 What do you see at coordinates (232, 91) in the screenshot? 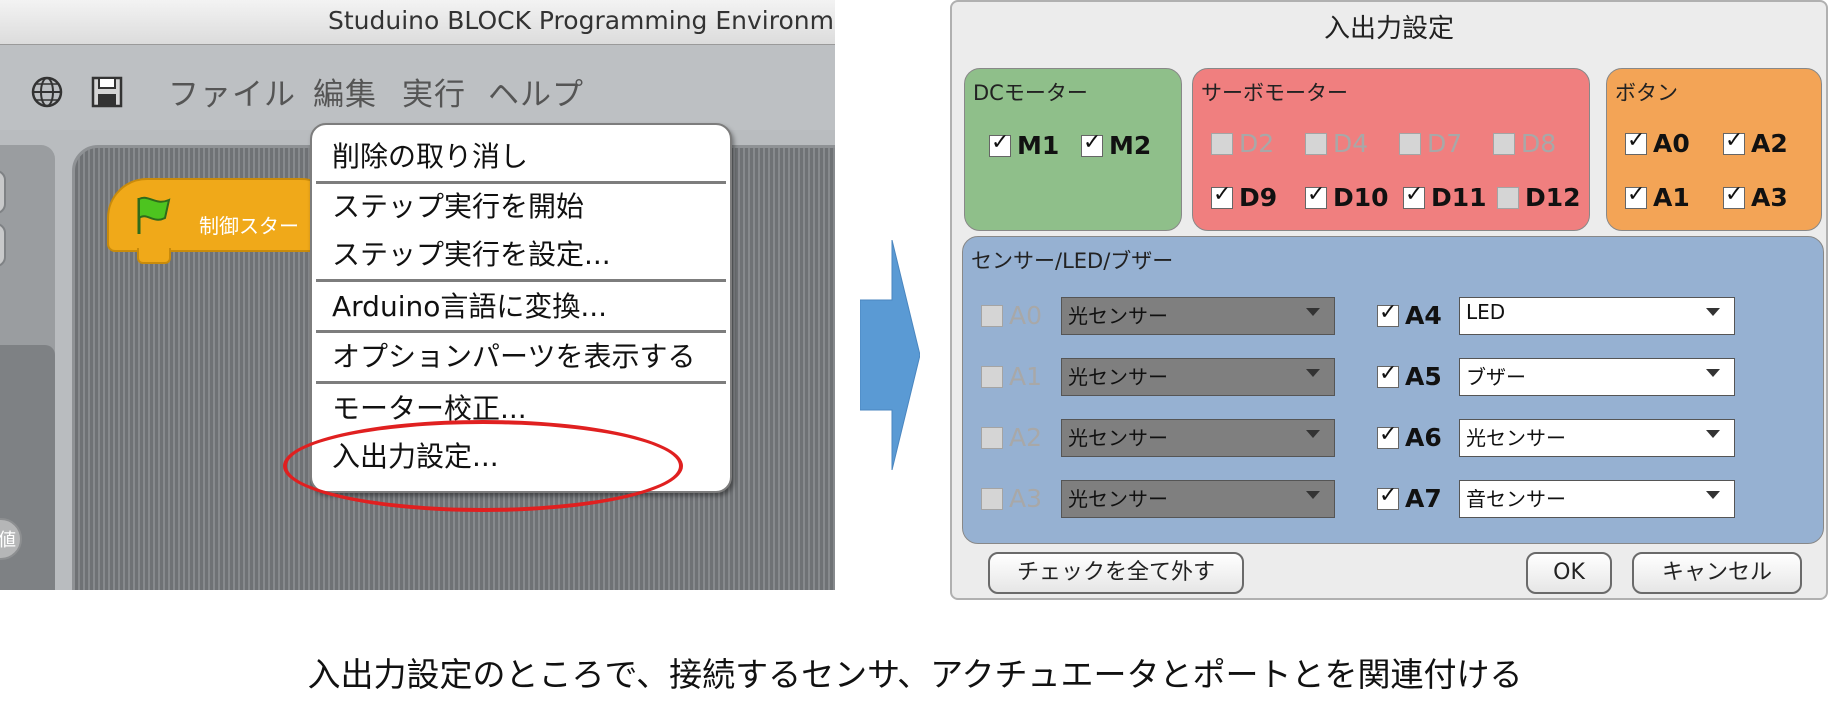
I see `menu-file: ファイル` at bounding box center [232, 91].